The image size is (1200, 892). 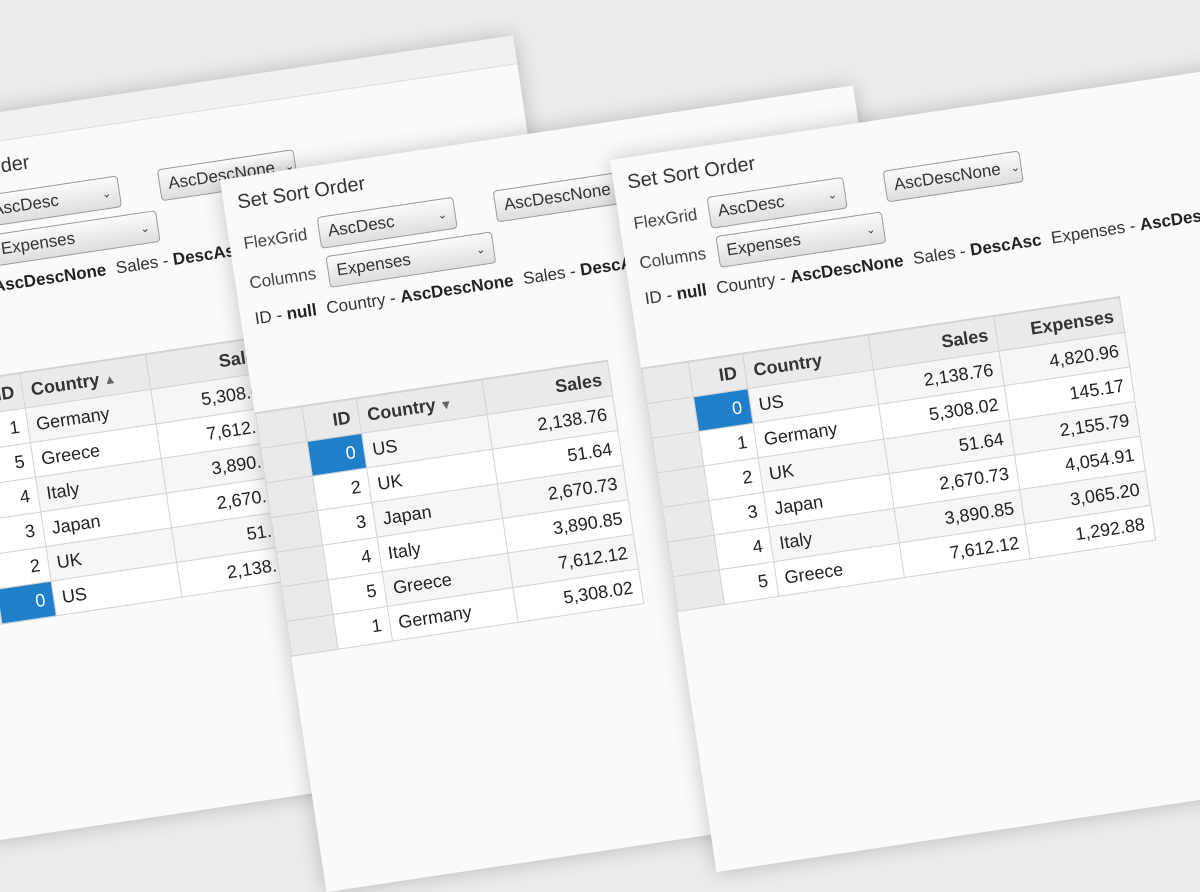 What do you see at coordinates (362, 628) in the screenshot?
I see `cell-id: 1` at bounding box center [362, 628].